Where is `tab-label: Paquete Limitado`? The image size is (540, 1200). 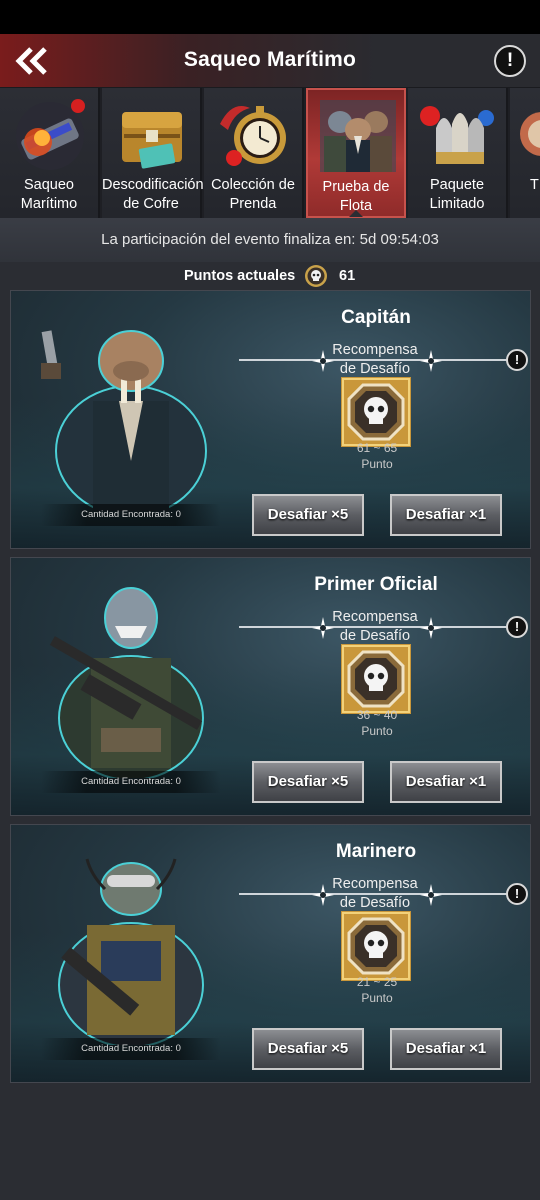 tab-label: Paquete Limitado is located at coordinates (457, 194).